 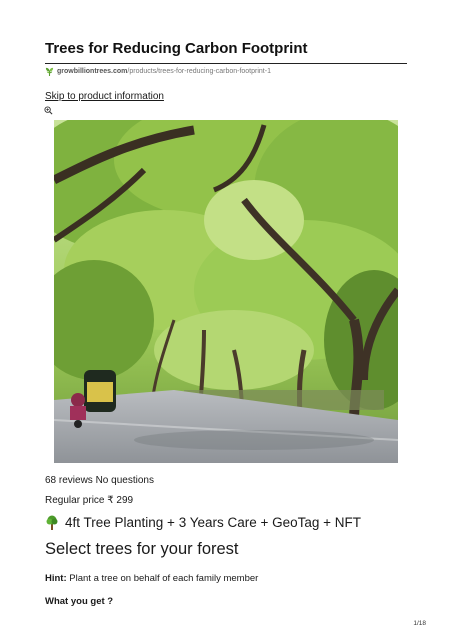 I want to click on hint-label: Hint:, so click(x=56, y=578).